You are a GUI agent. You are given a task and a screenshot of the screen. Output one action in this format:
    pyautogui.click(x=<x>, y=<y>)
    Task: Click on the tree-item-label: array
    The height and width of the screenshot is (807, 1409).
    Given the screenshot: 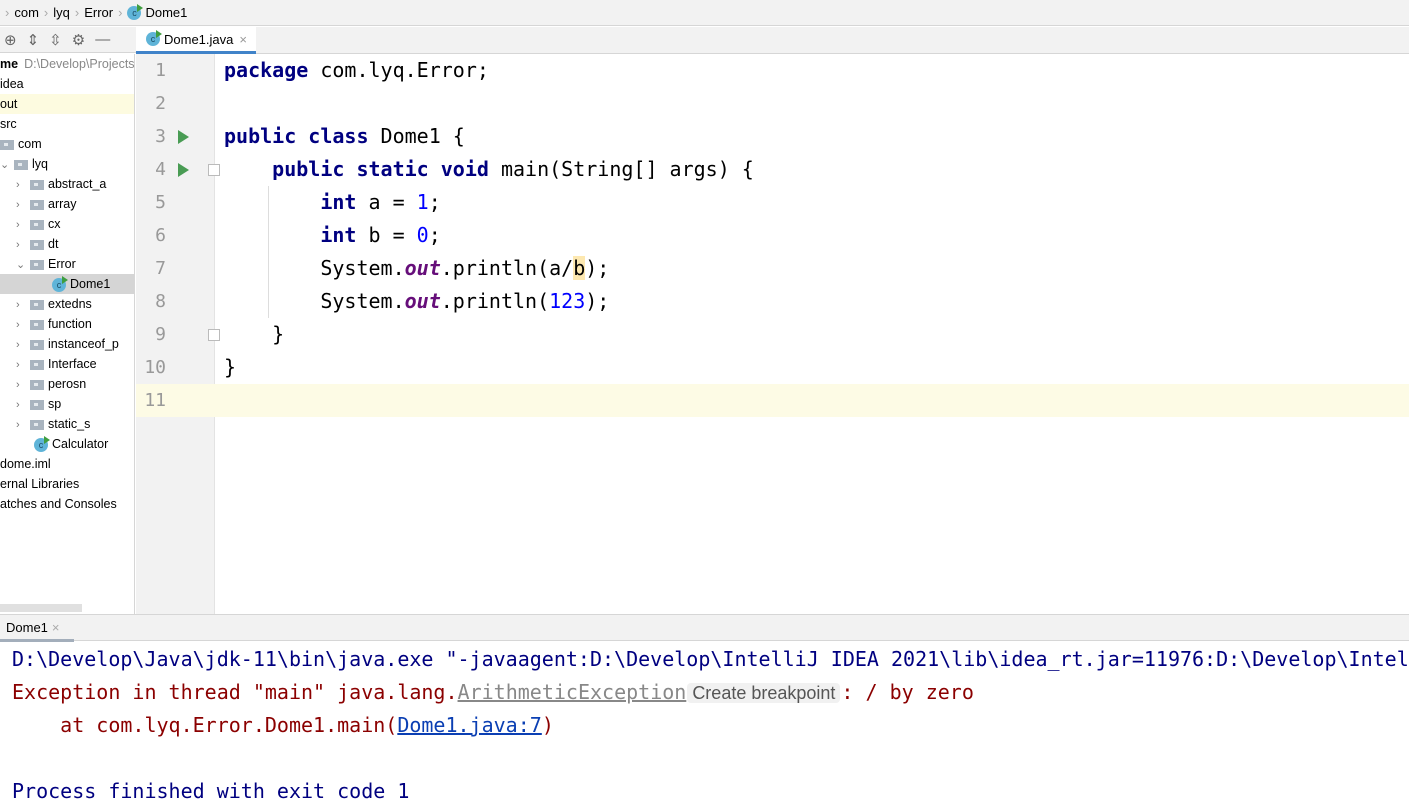 What is the action you would take?
    pyautogui.click(x=62, y=204)
    